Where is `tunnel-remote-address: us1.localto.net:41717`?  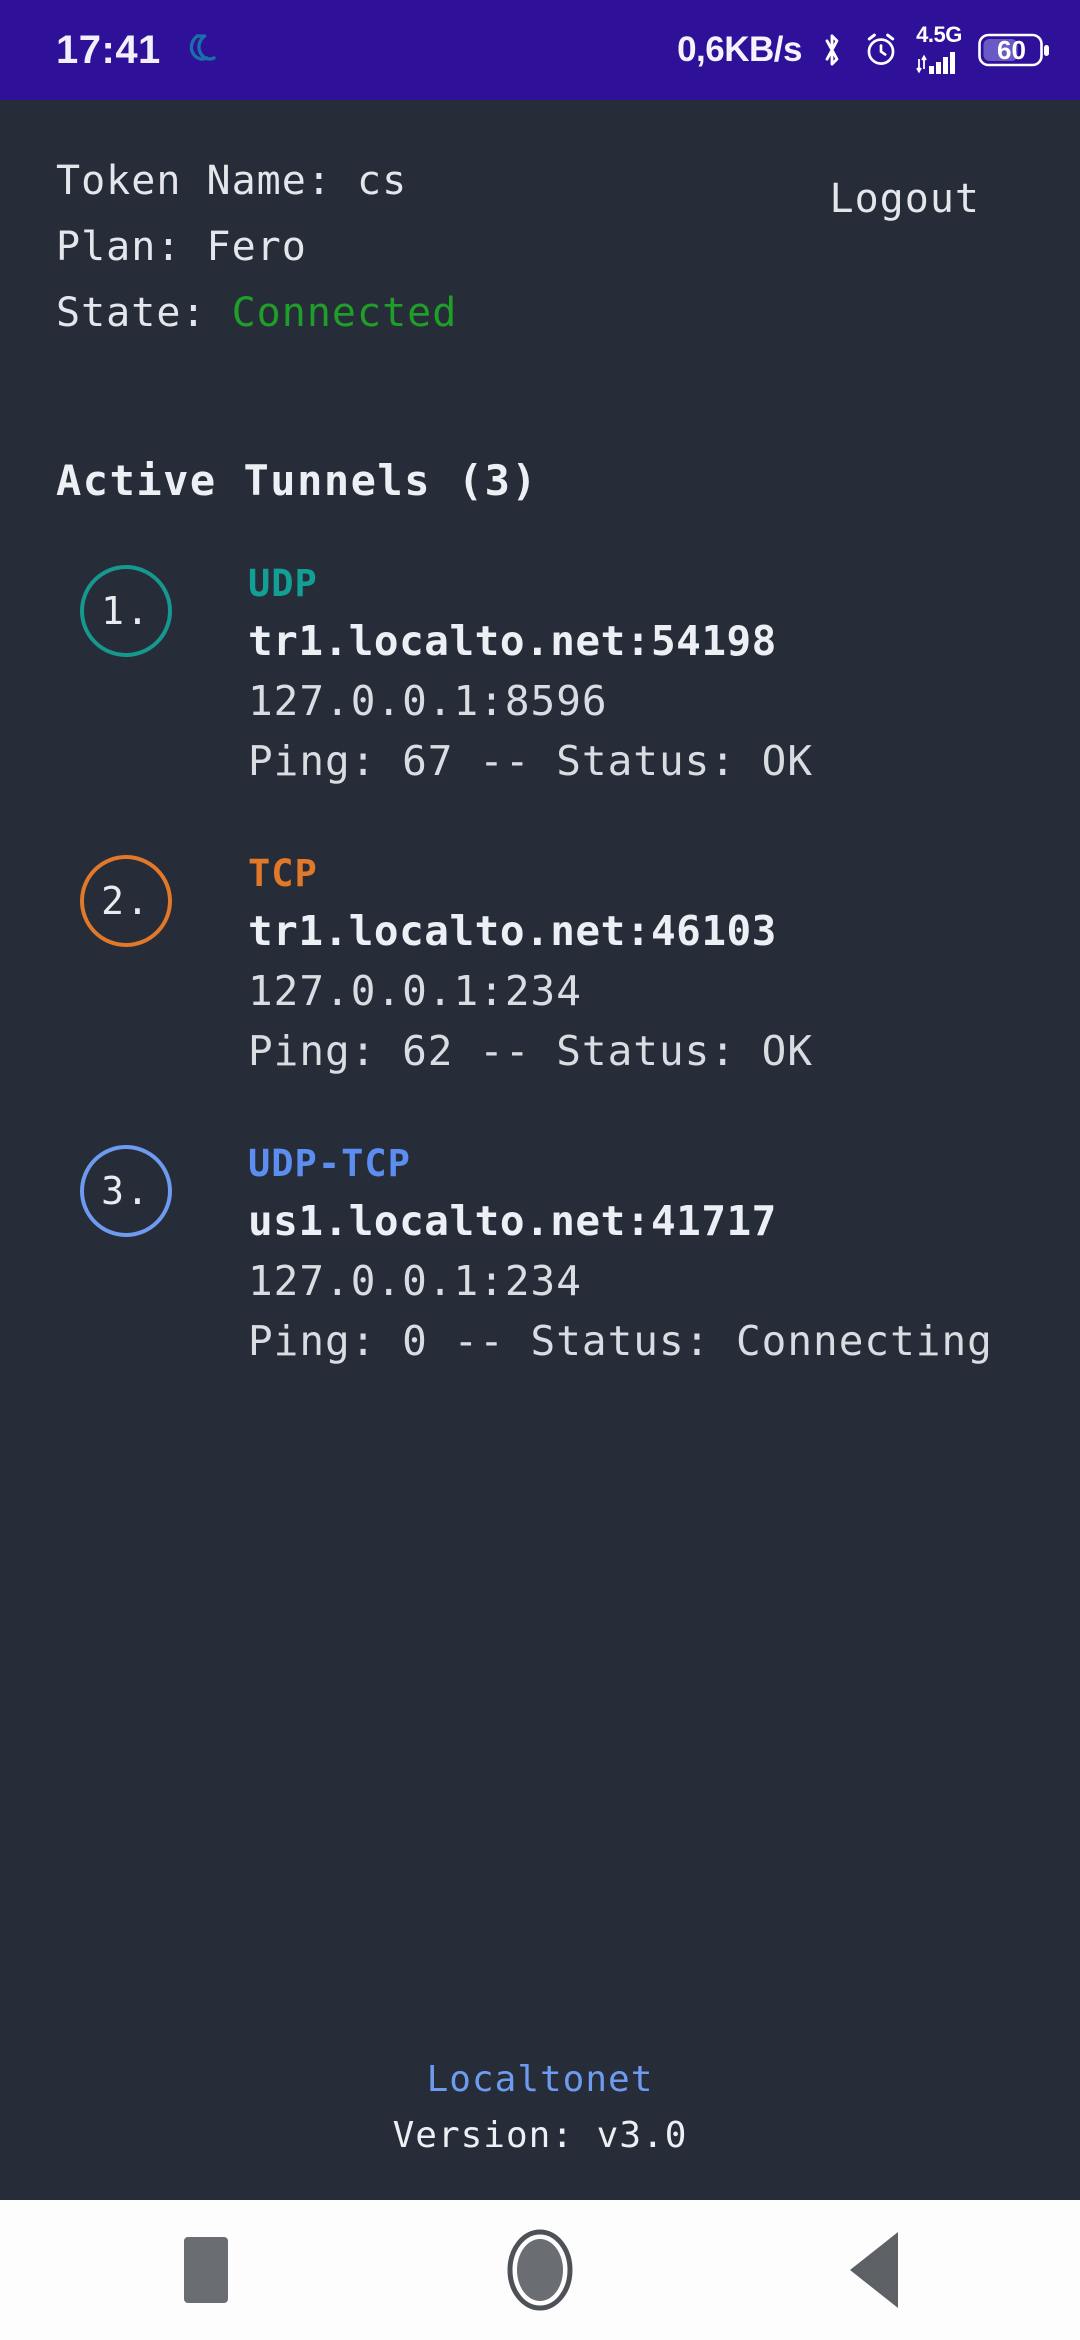
tunnel-remote-address: us1.localto.net:41717 is located at coordinates (512, 1221).